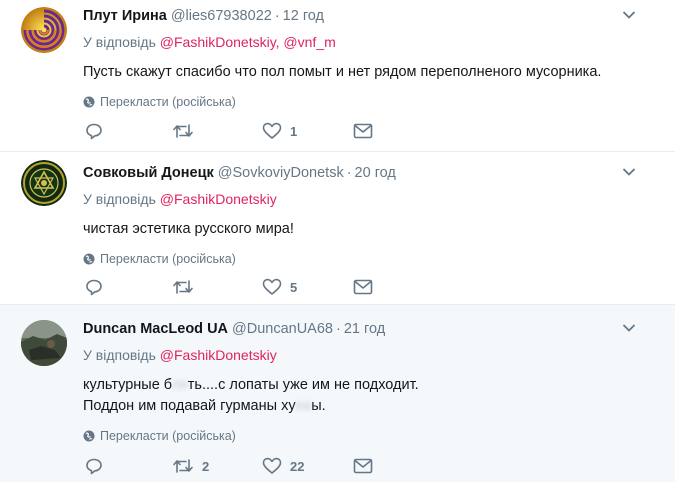  Describe the element at coordinates (206, 466) in the screenshot. I see `retweet-count: 2` at that location.